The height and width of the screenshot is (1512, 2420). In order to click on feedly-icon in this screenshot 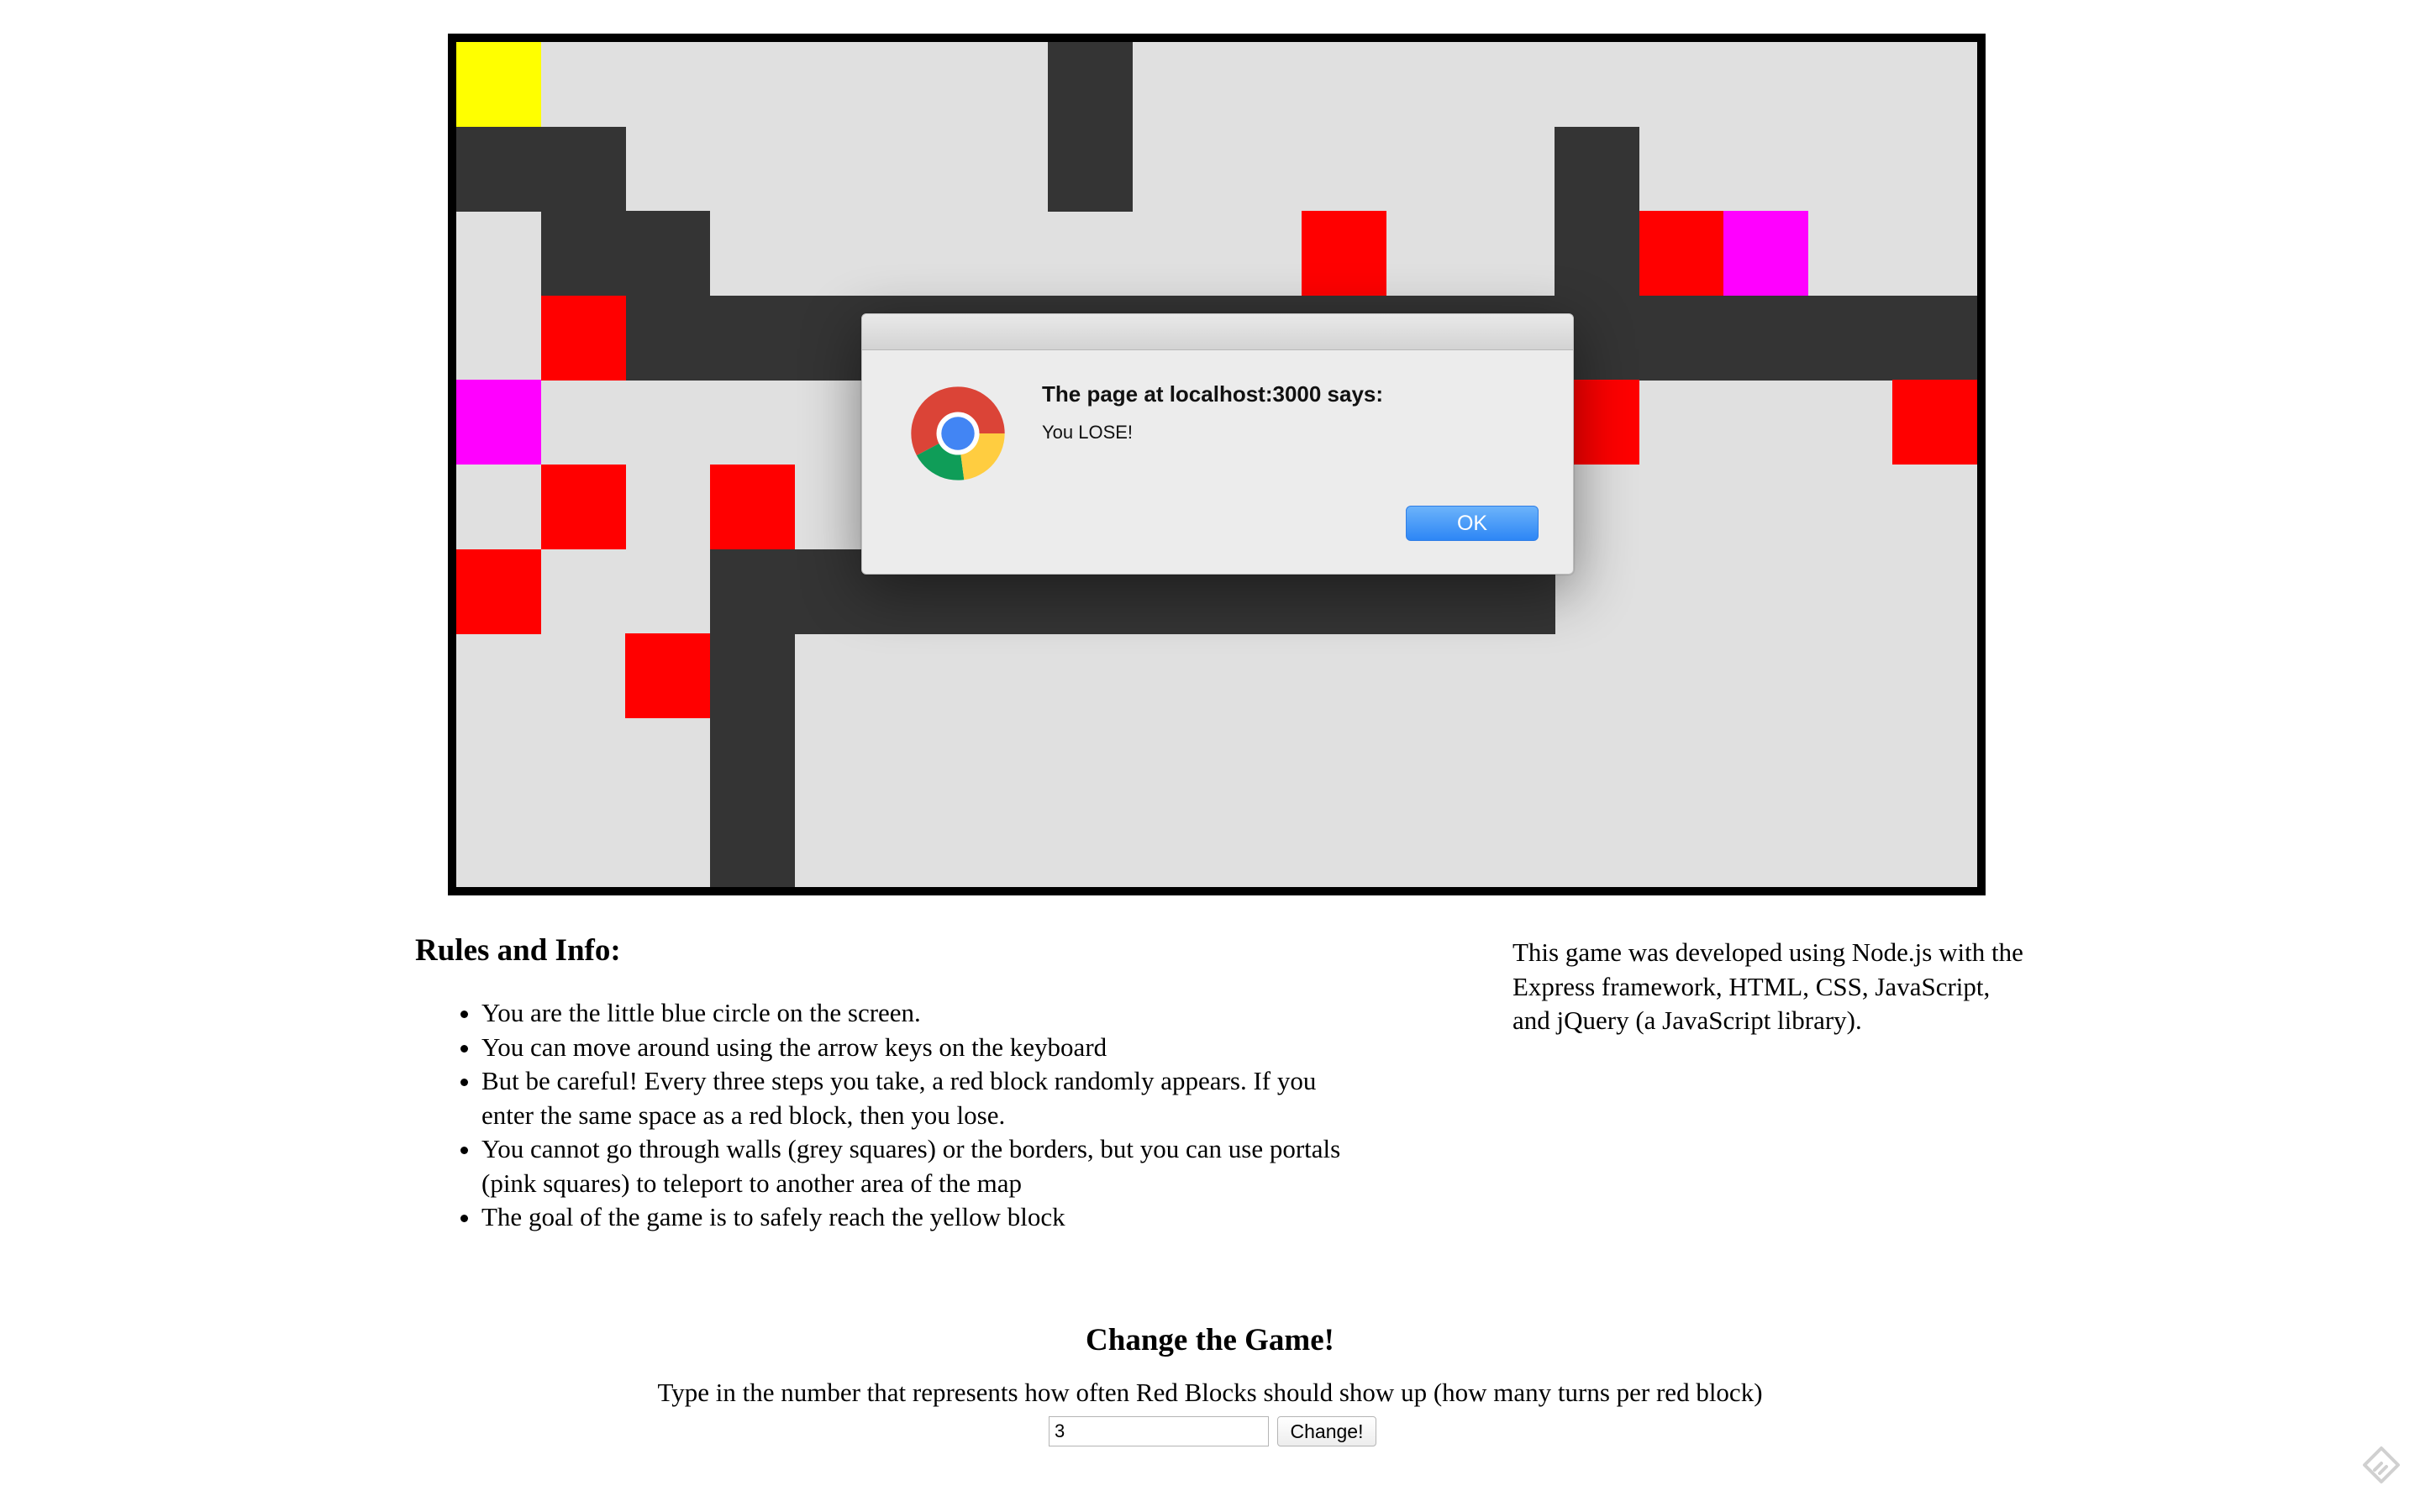, I will do `click(2382, 1465)`.